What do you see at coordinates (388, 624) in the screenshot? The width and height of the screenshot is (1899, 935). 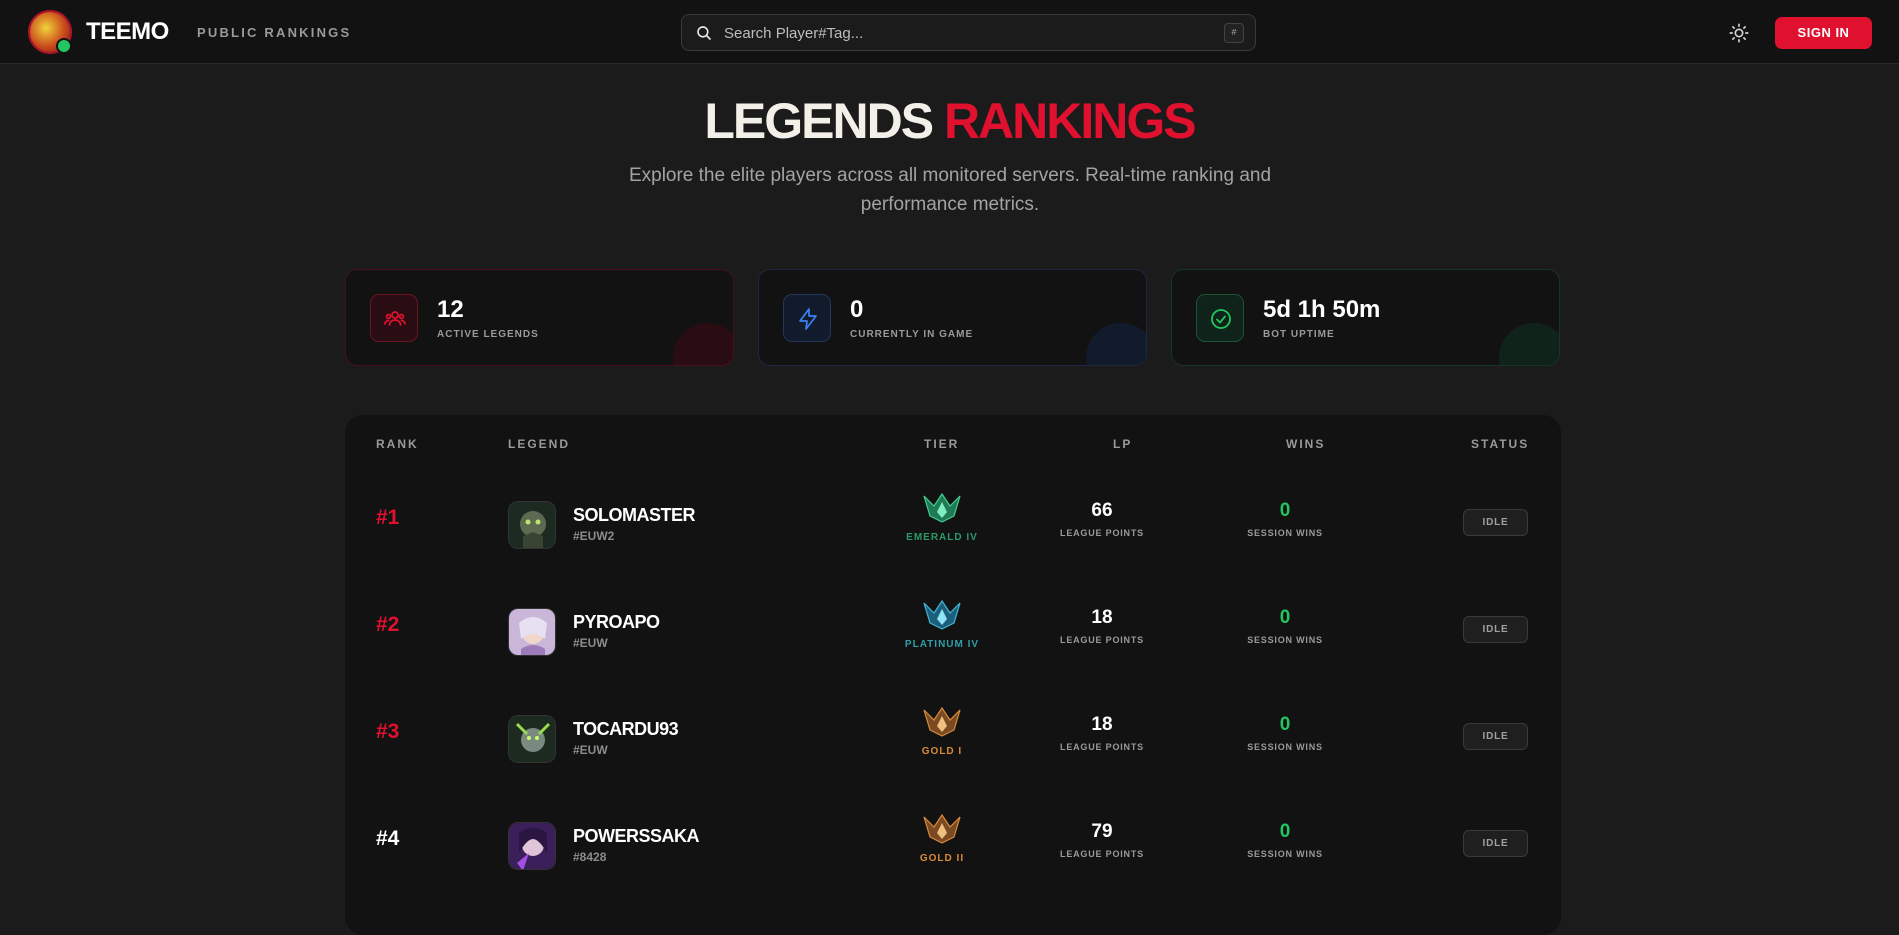 I see `rank-number: #2` at bounding box center [388, 624].